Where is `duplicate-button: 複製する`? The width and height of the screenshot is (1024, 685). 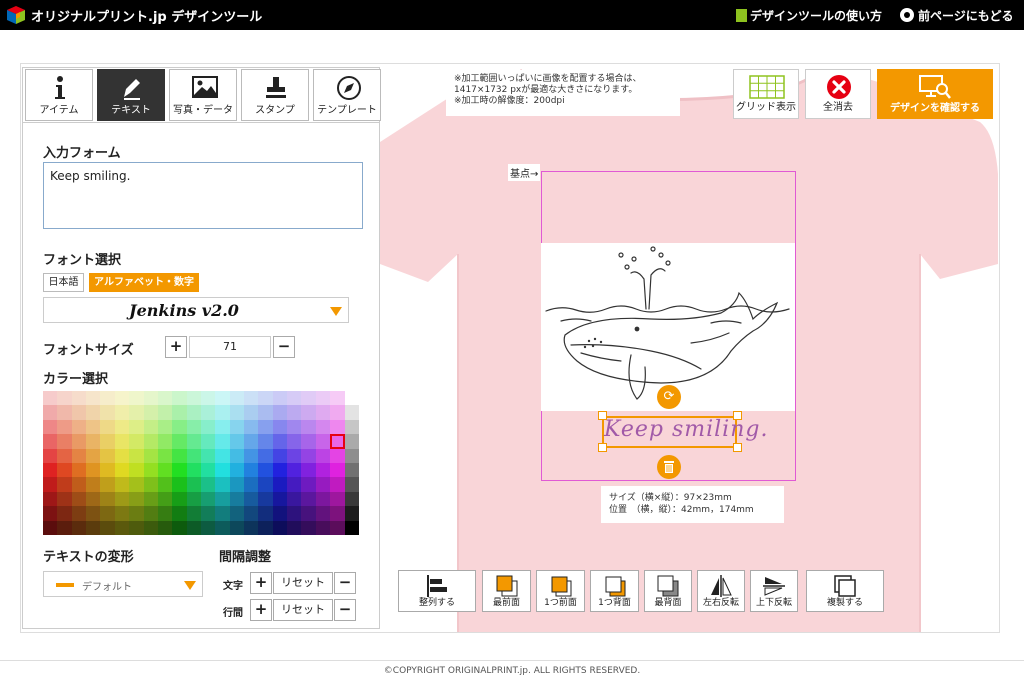 duplicate-button: 複製する is located at coordinates (845, 591).